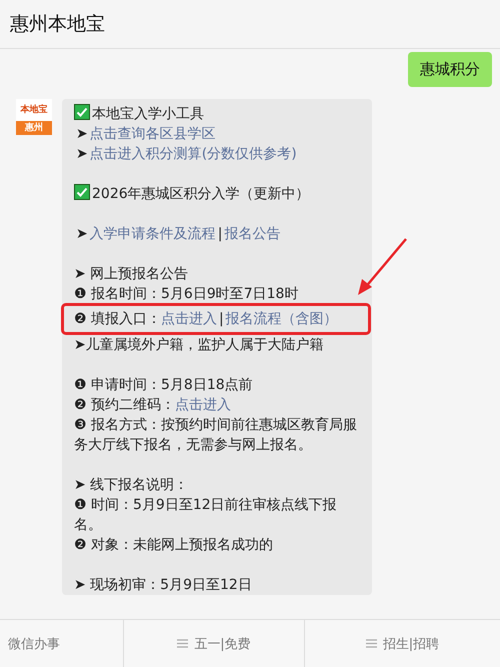  Describe the element at coordinates (163, 585) in the screenshot. I see `message-text: ➤ 现场初审：5月9日至12日` at that location.